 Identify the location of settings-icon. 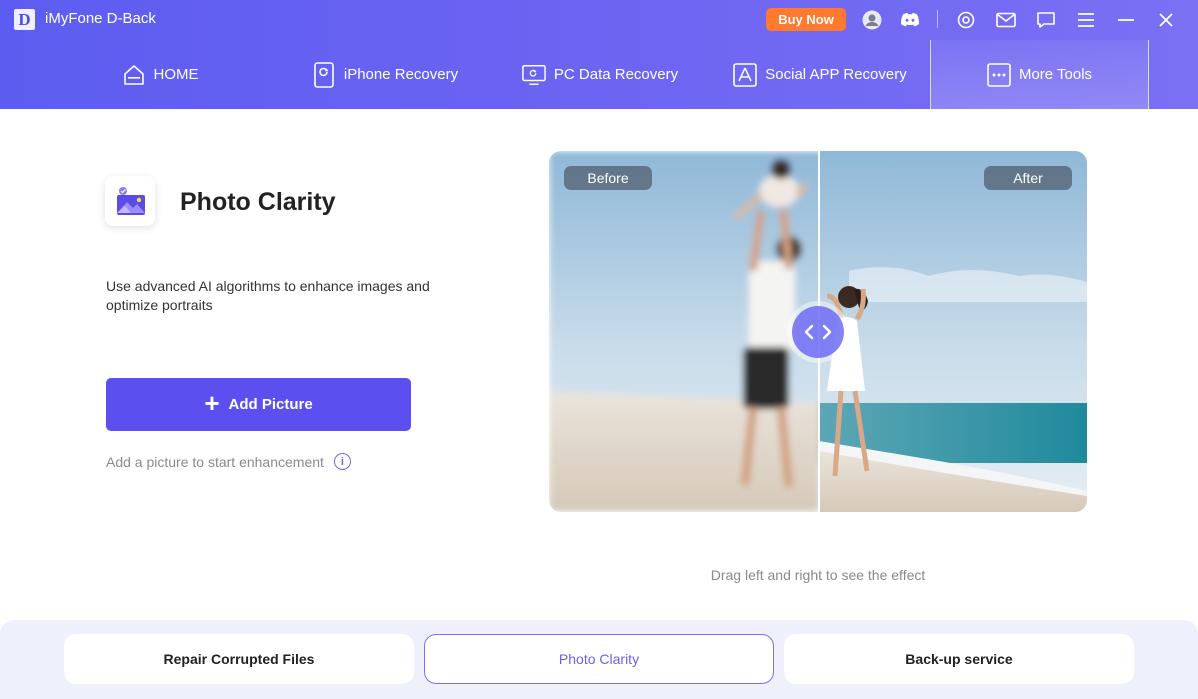
(966, 20).